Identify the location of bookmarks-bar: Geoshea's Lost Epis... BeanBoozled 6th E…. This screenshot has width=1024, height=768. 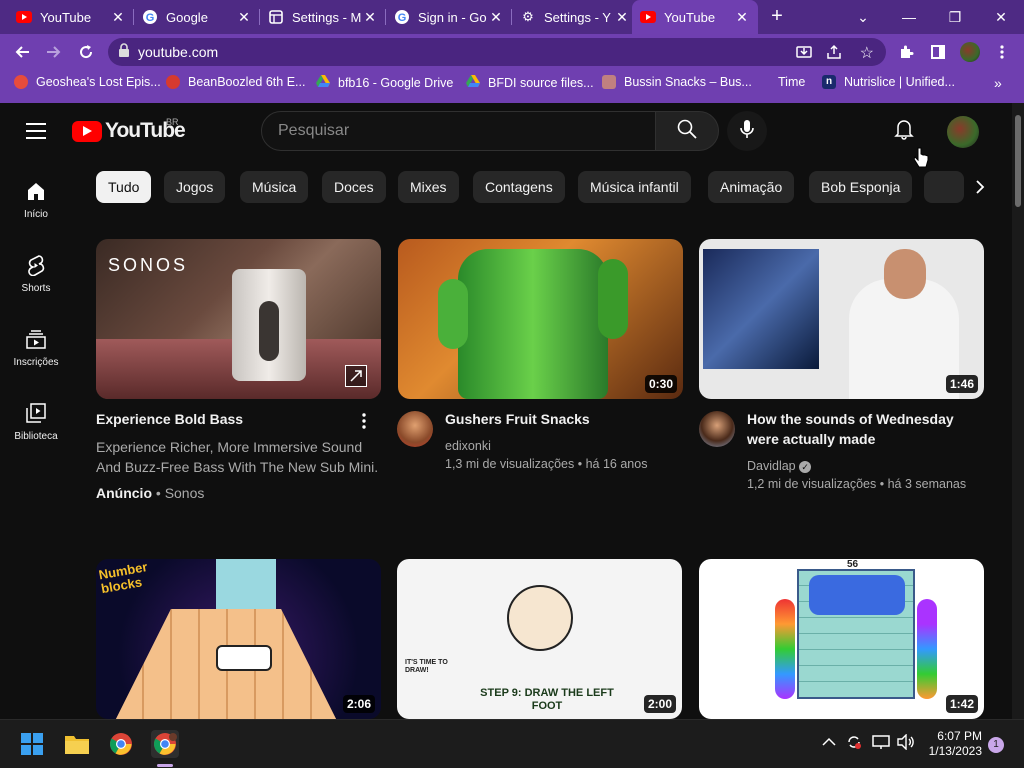
(512, 84).